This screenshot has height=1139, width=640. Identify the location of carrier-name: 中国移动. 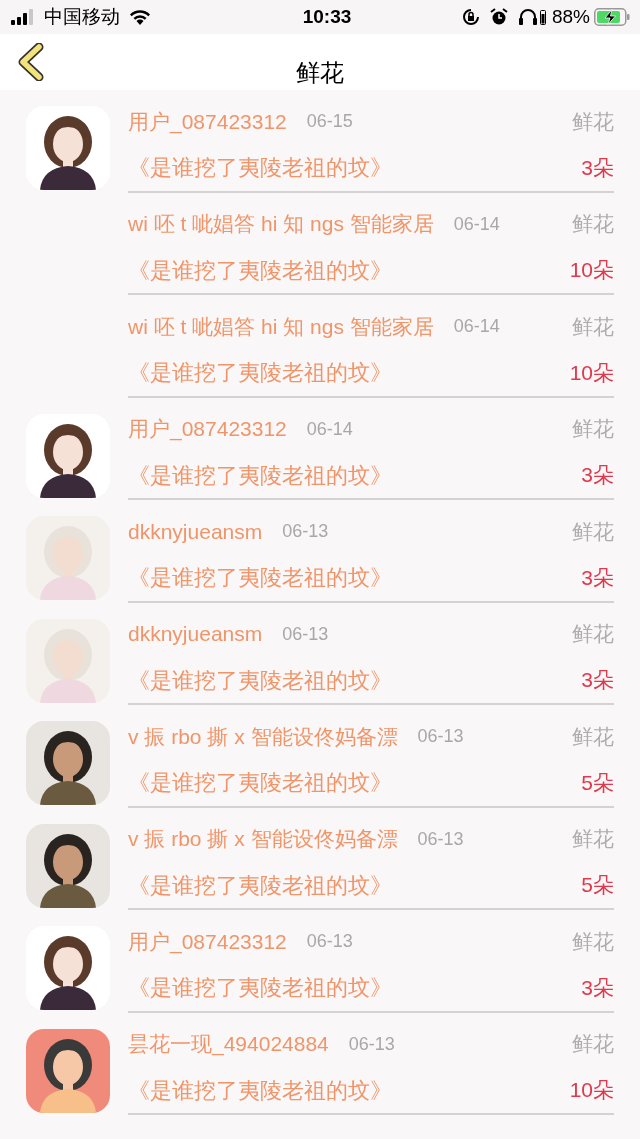
(82, 16).